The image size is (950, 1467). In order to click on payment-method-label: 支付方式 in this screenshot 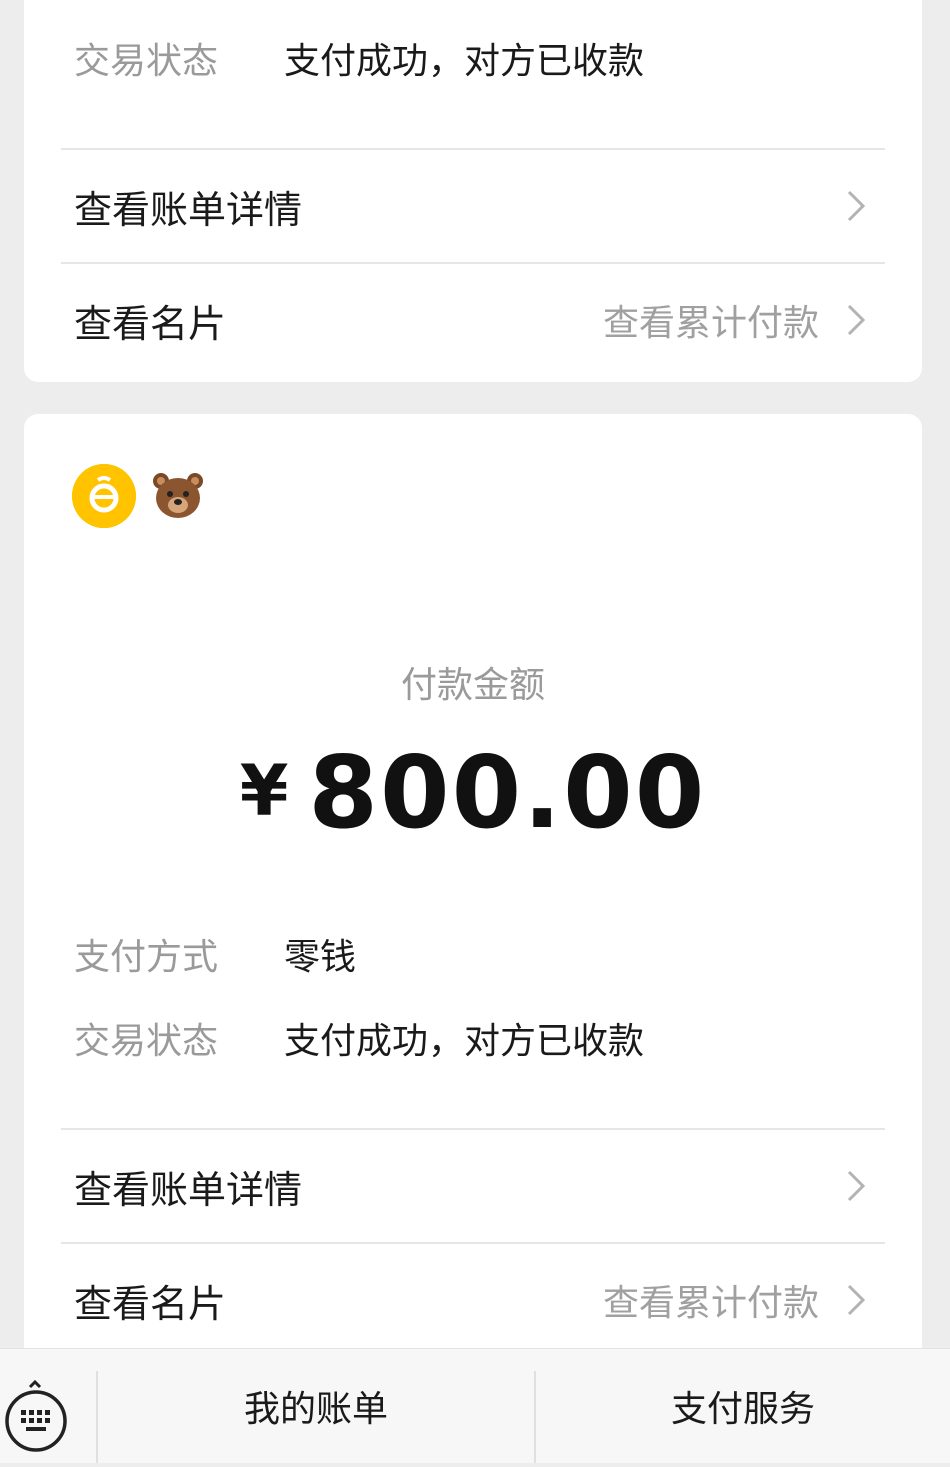, I will do `click(146, 957)`.